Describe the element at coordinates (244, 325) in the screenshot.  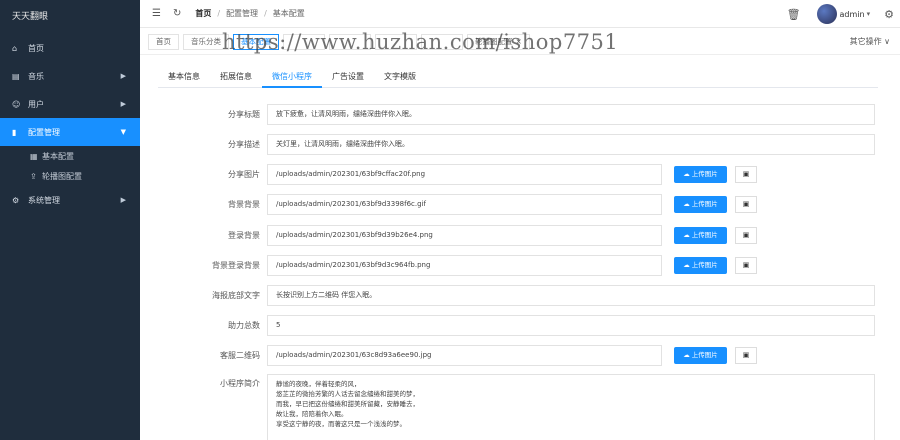
I see `field-label: 助力总数` at that location.